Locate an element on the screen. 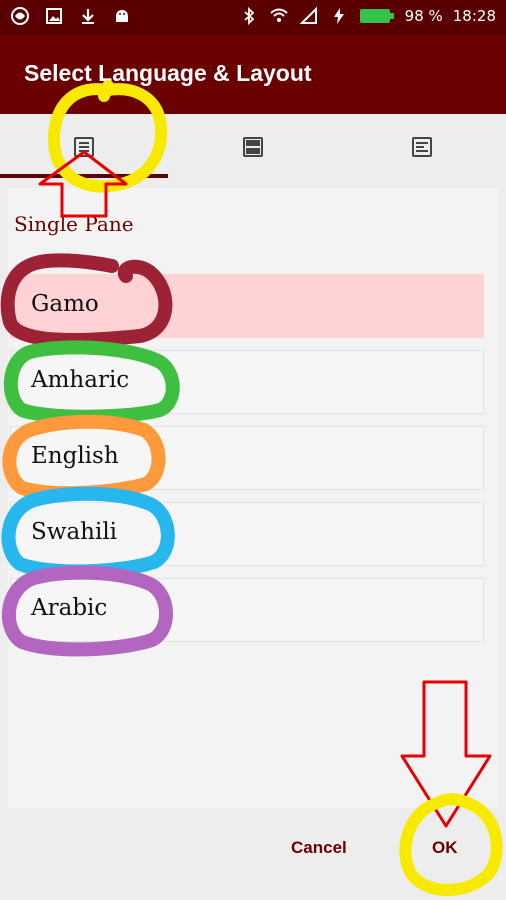 The height and width of the screenshot is (900, 506). cancel-button: Cancel is located at coordinates (319, 848).